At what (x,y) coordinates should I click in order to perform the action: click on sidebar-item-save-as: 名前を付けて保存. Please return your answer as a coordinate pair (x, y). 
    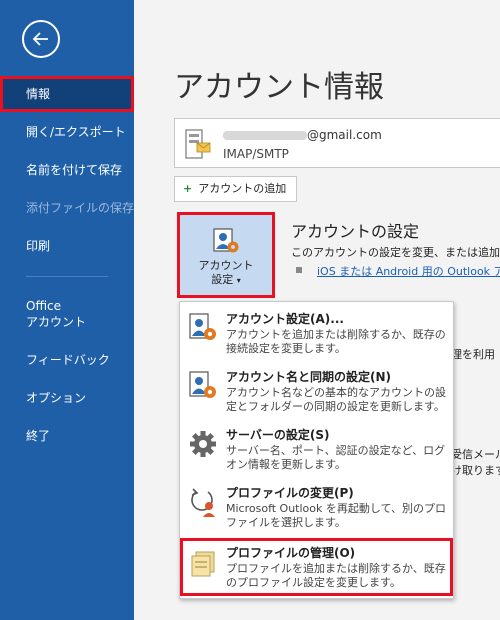
    Looking at the image, I should click on (67, 170).